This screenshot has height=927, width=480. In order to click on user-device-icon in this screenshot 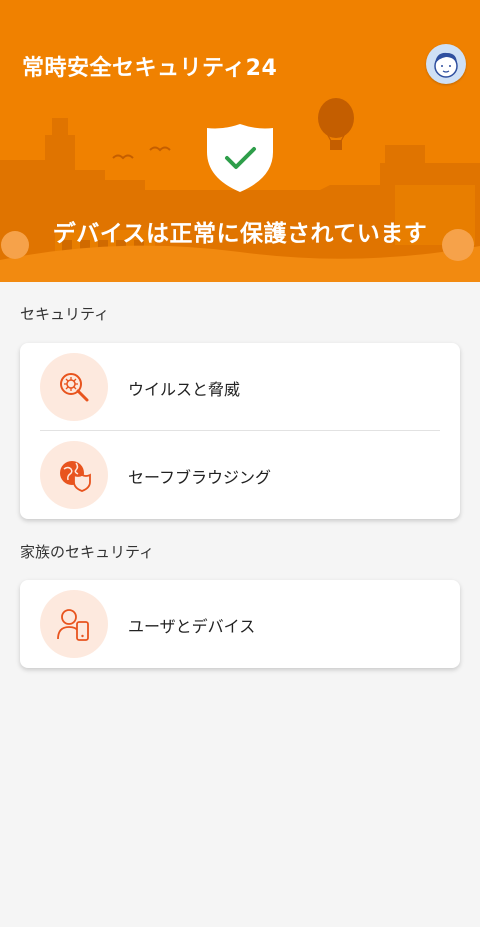, I will do `click(74, 624)`.